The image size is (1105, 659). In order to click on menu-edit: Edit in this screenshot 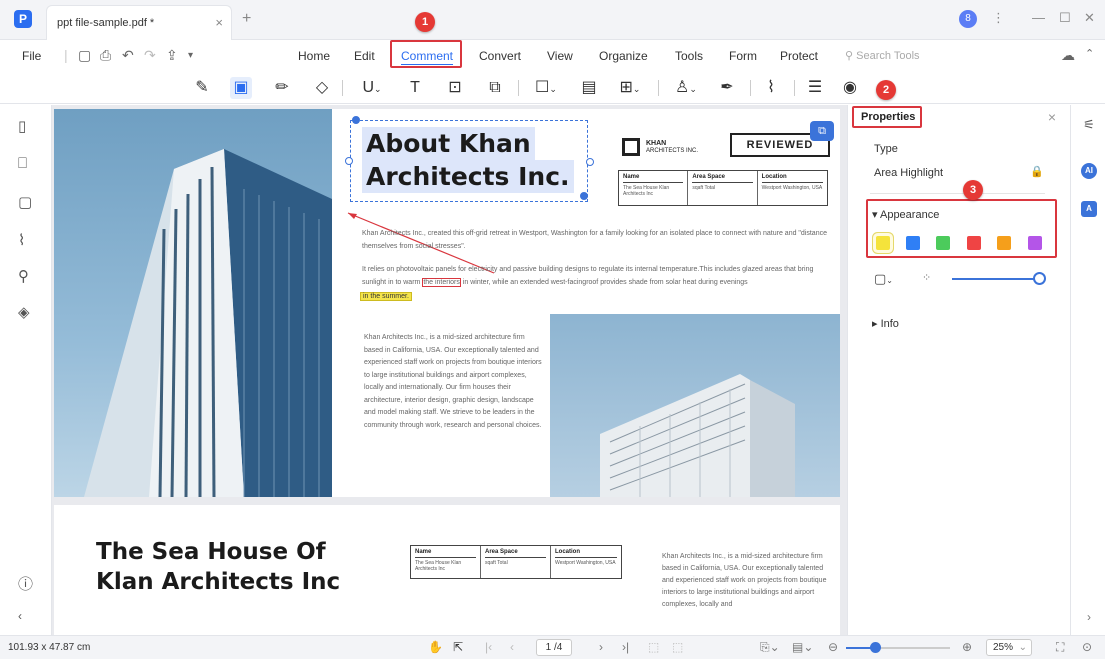, I will do `click(364, 56)`.